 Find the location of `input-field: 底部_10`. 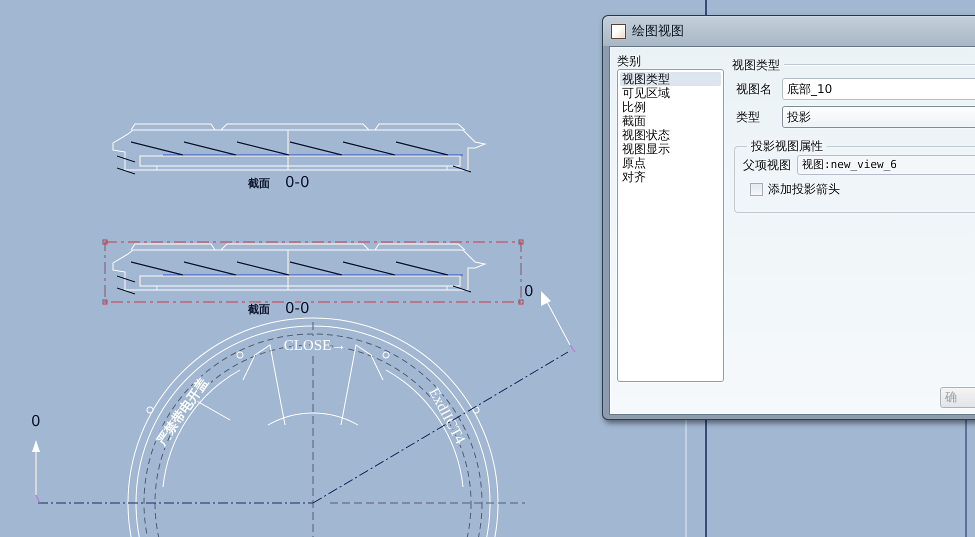

input-field: 底部_10 is located at coordinates (878, 89).